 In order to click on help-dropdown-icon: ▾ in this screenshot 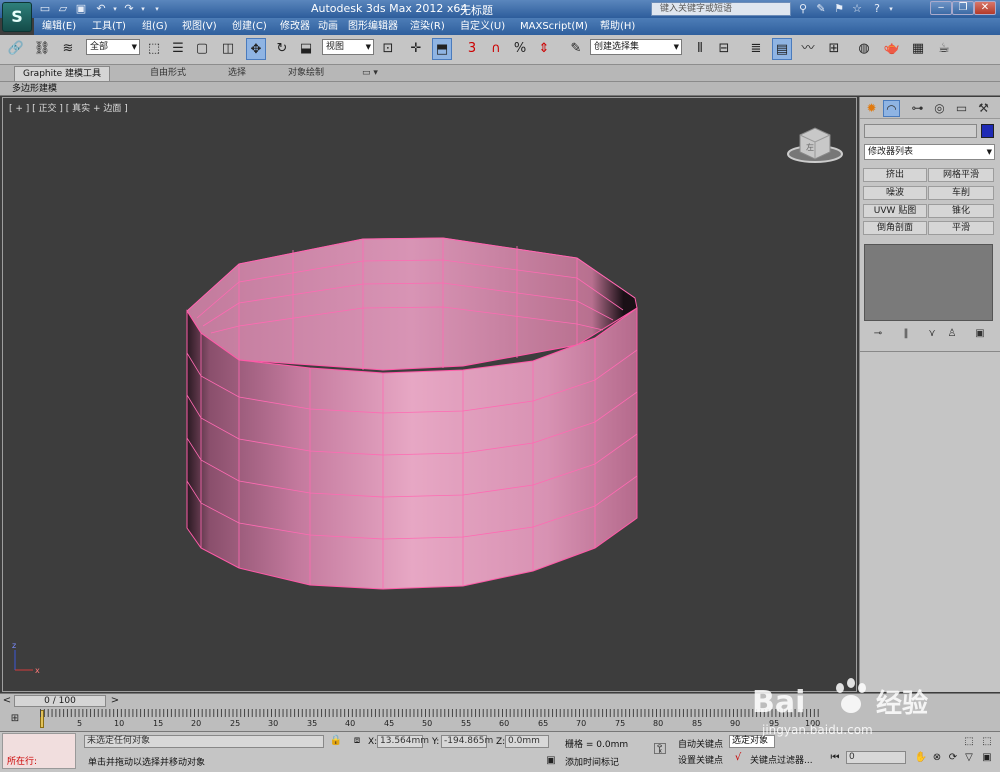, I will do `click(891, 9)`.